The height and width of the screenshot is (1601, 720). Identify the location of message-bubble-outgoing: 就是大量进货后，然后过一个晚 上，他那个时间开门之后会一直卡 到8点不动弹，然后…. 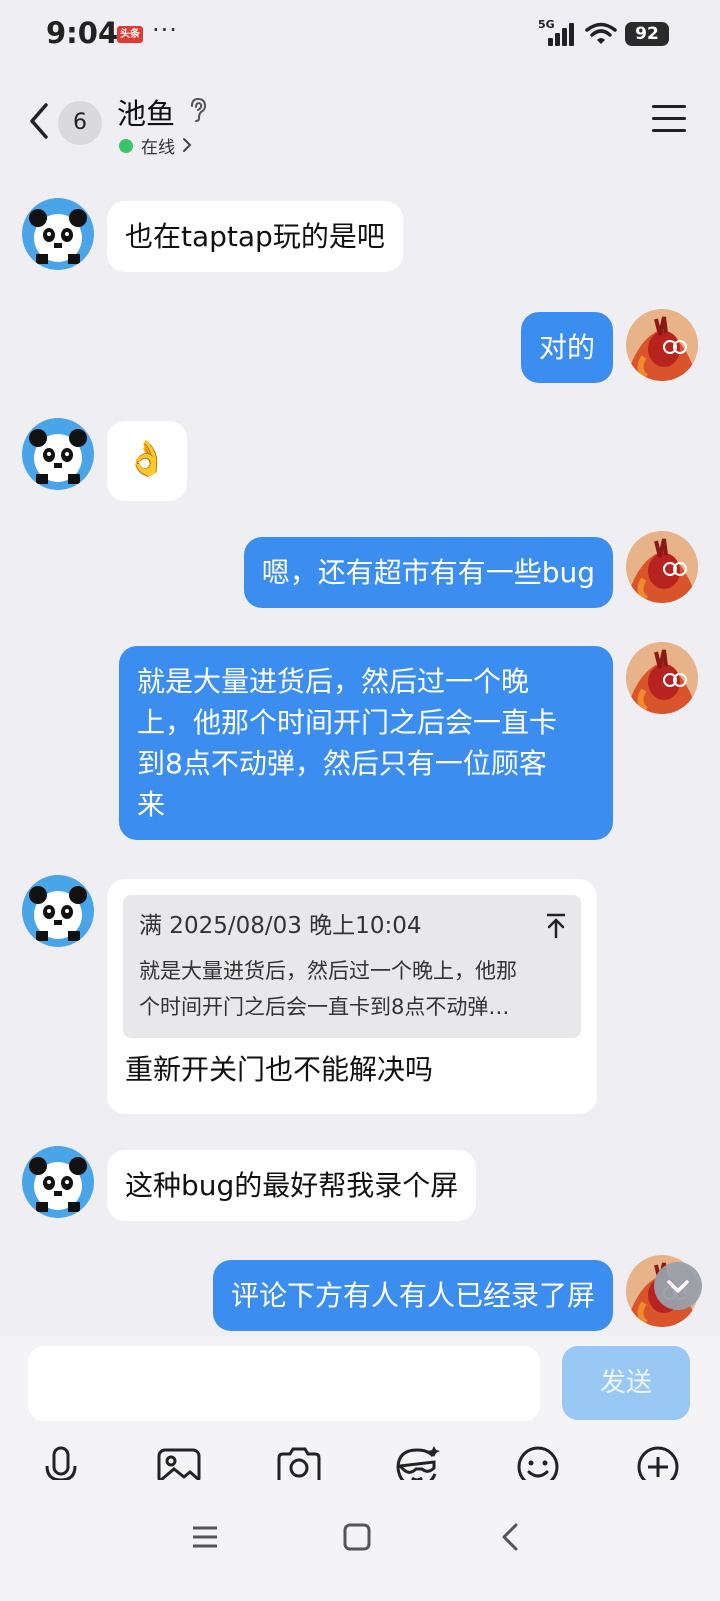
(366, 743).